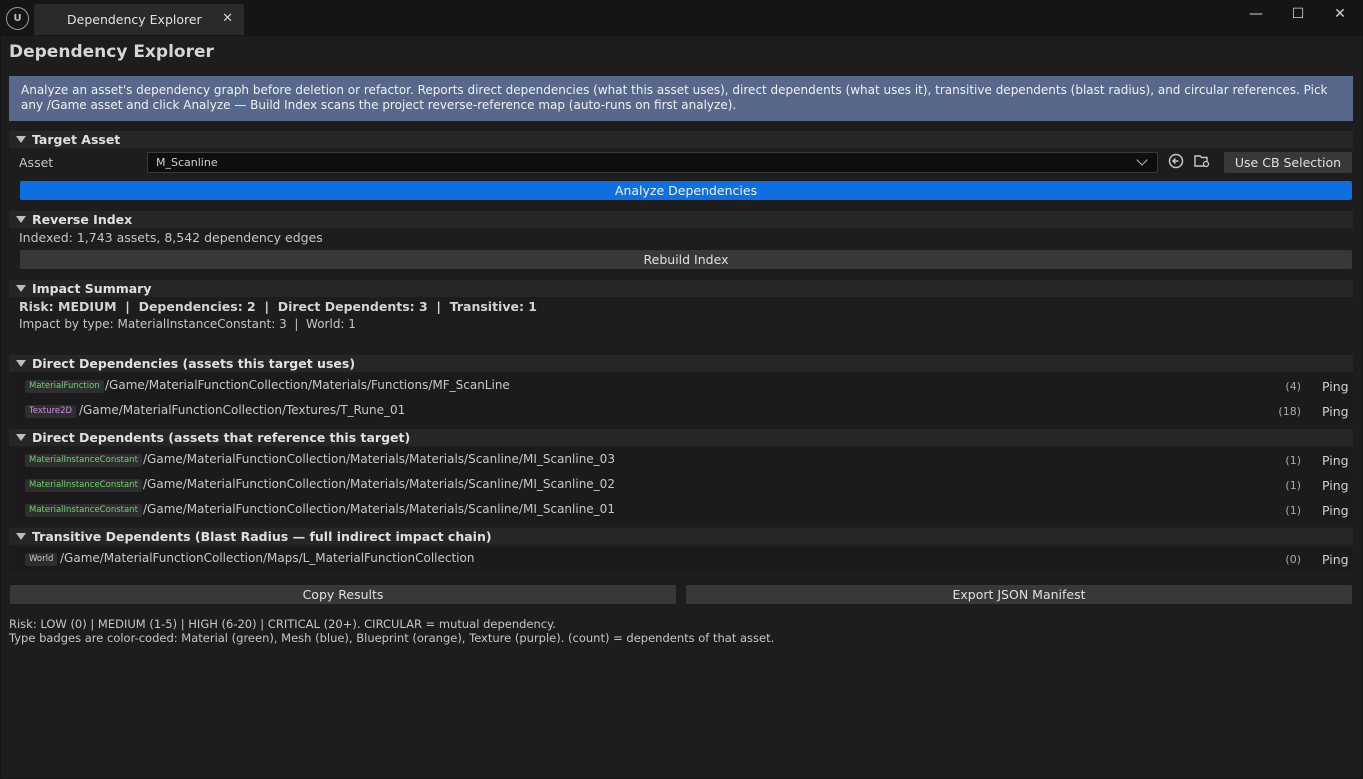 This screenshot has width=1363, height=779. I want to click on use-cb-selection-button: Use CB Selection, so click(1288, 162).